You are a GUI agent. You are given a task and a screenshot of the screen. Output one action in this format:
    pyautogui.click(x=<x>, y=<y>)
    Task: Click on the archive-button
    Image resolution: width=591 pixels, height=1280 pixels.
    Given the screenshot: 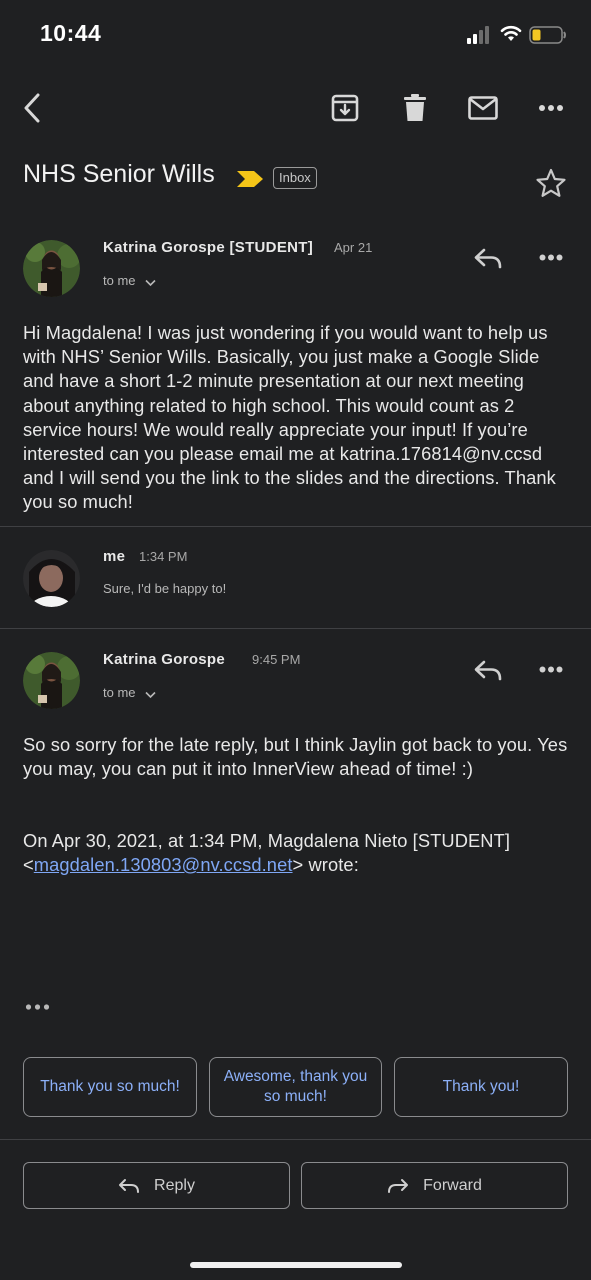 What is the action you would take?
    pyautogui.click(x=345, y=108)
    